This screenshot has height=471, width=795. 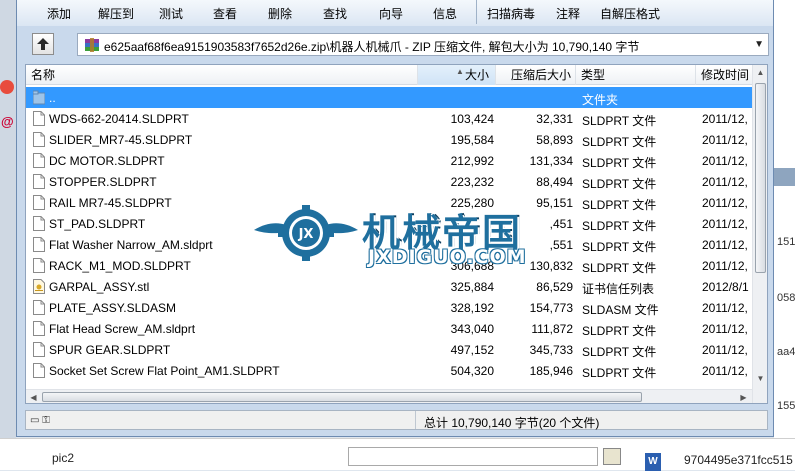 I want to click on file-size: 306,688, so click(x=472, y=266).